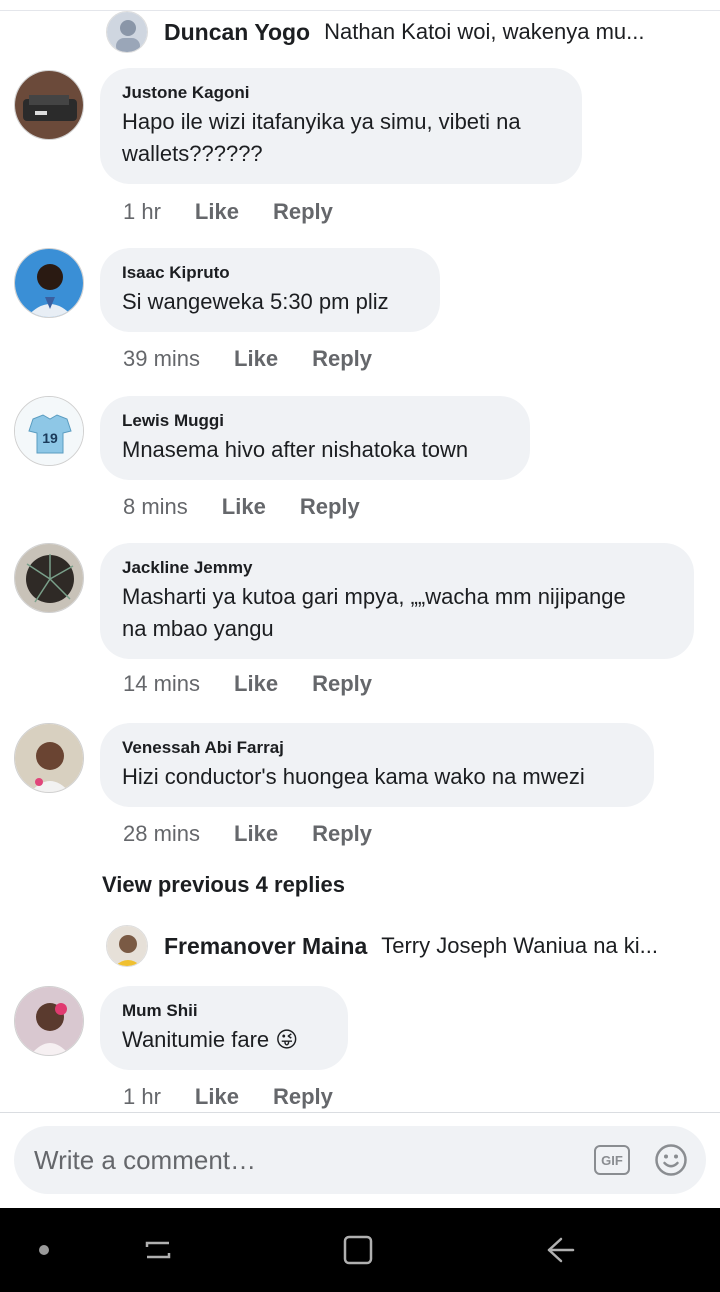 This screenshot has height=1292, width=720. I want to click on comment-author: Justone Kagoni, so click(341, 93).